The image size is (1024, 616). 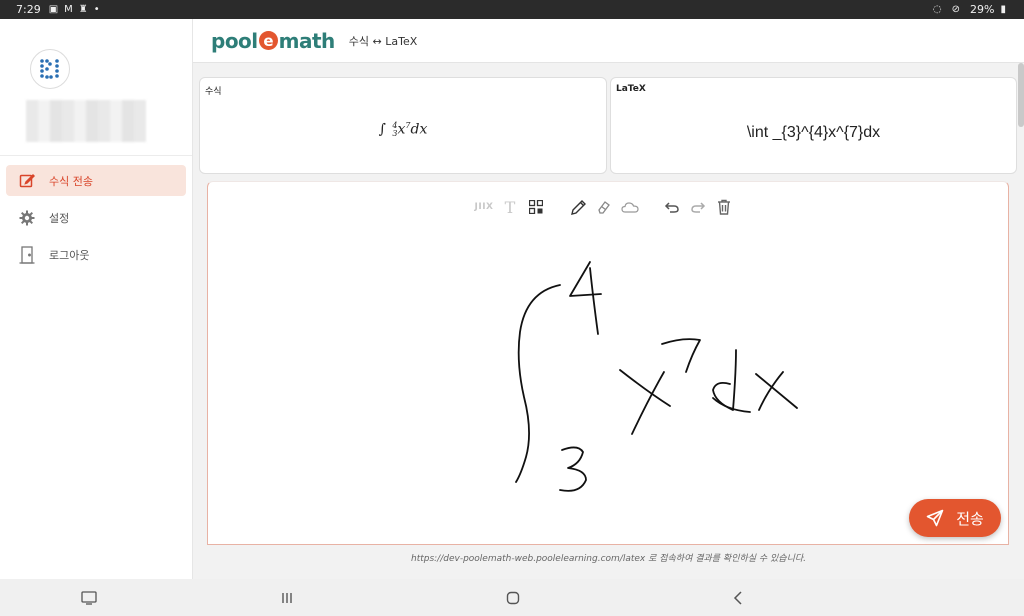 What do you see at coordinates (512, 9) in the screenshot?
I see `status-bar: 7:29 ▣ M ♜ • ◌ ⊘ 29% ▮` at bounding box center [512, 9].